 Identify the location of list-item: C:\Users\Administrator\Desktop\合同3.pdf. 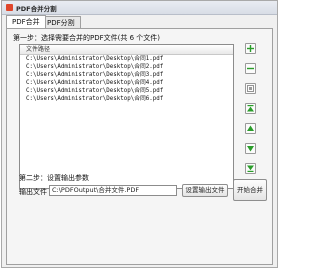
(126, 75).